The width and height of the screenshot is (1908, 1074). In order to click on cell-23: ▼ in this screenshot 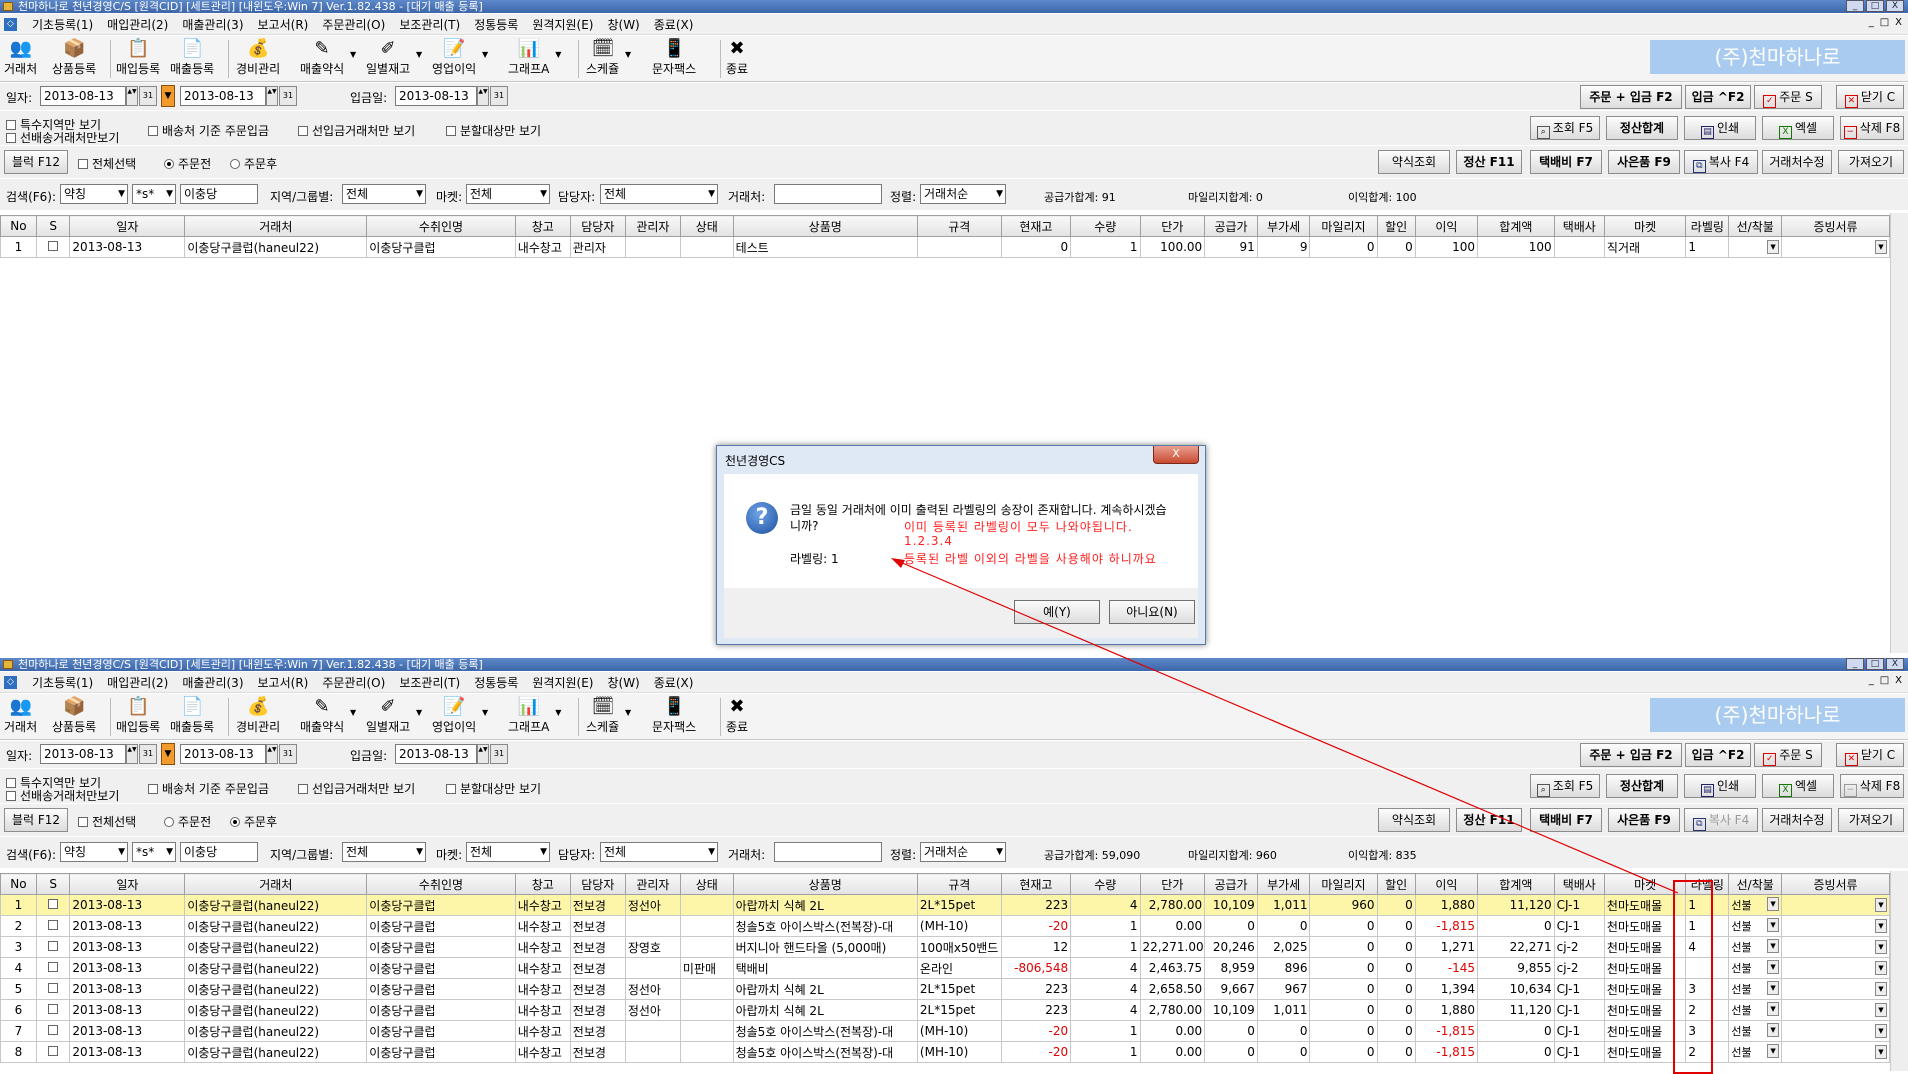, I will do `click(1755, 247)`.